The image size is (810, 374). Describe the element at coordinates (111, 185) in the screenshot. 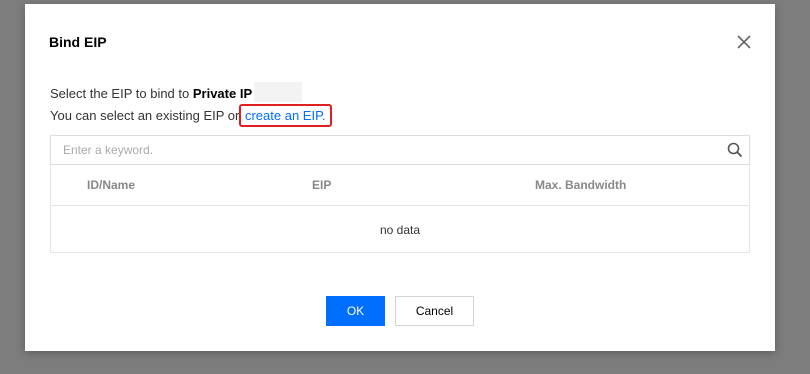

I see `column-header-id-name: ID/Name` at that location.